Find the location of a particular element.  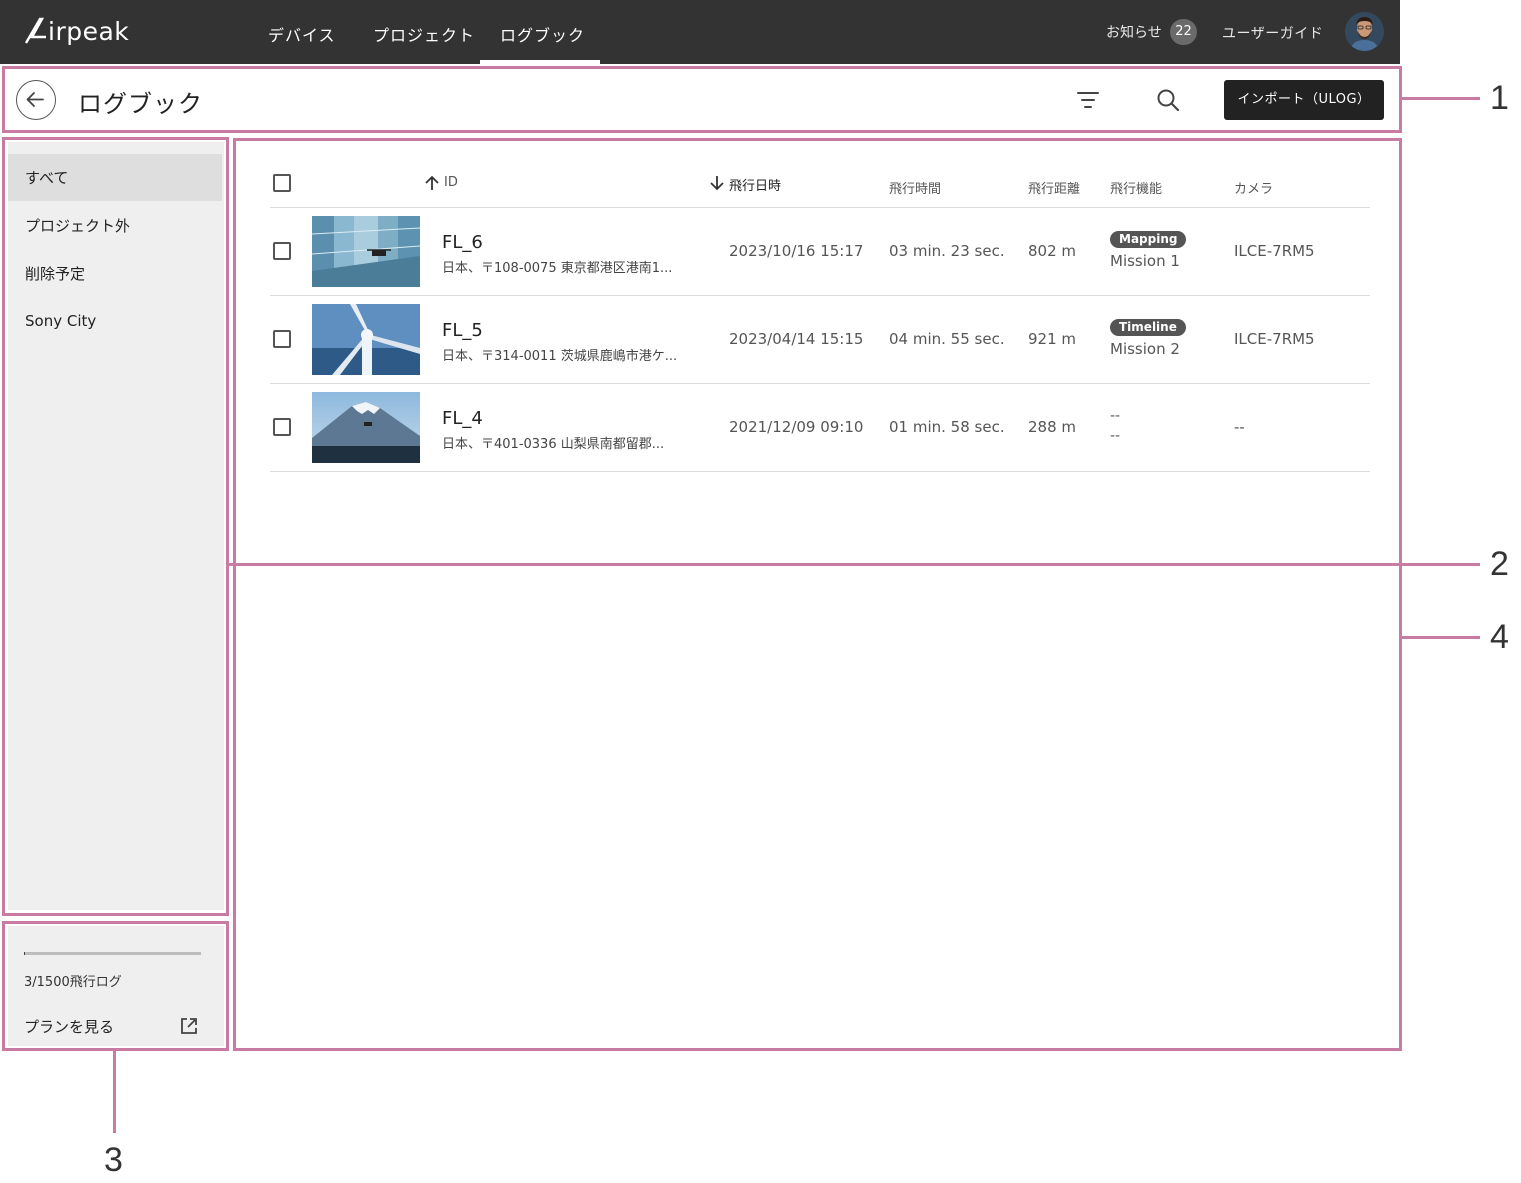

user-guide-link: ユーザーガイド is located at coordinates (1272, 33).